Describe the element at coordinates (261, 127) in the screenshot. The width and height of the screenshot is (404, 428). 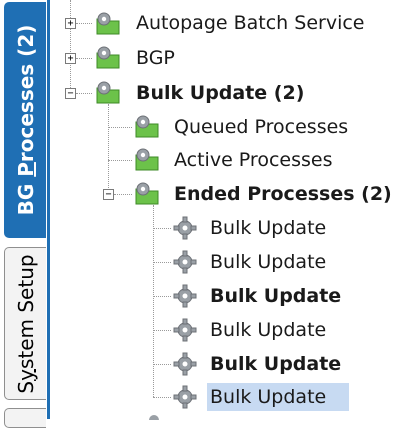
I see `tree-node-label: Queued Processes` at that location.